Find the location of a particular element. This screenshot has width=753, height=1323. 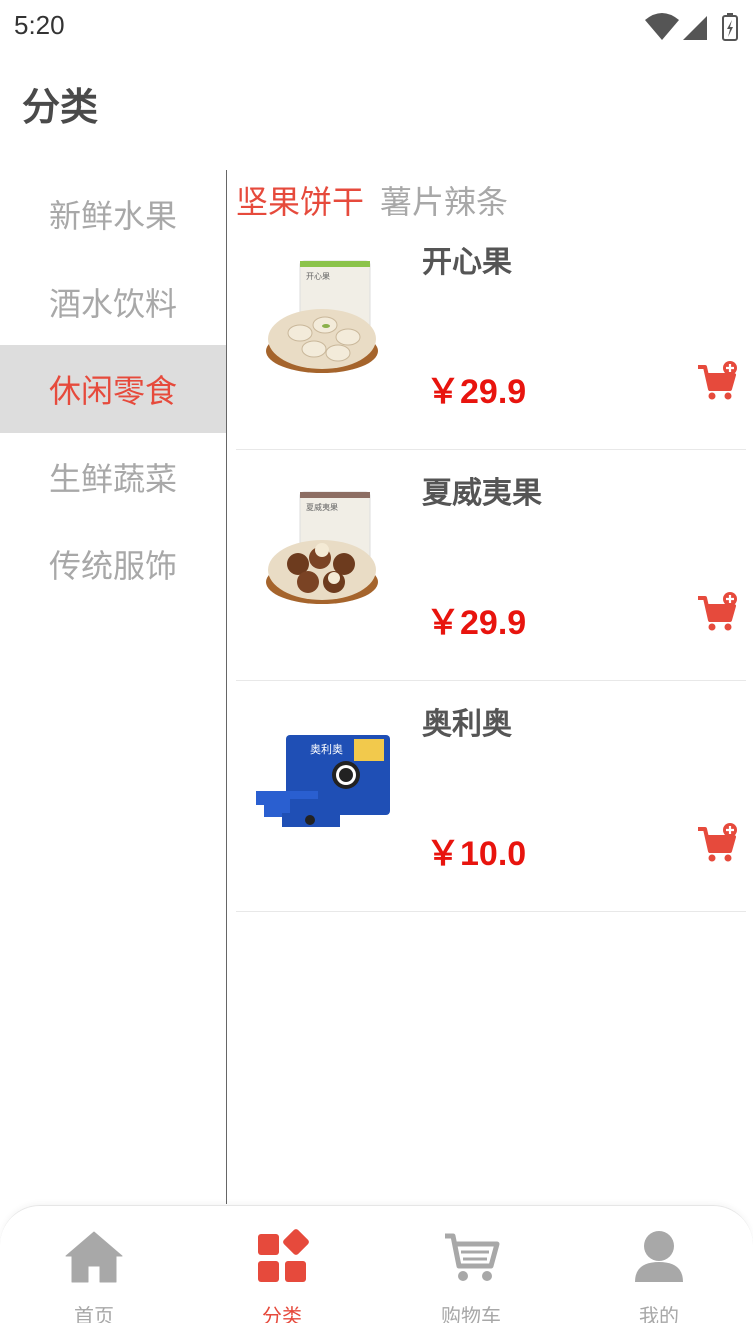

subcategory-tabs: 坚果饼干 薯片辣条 is located at coordinates (372, 202).